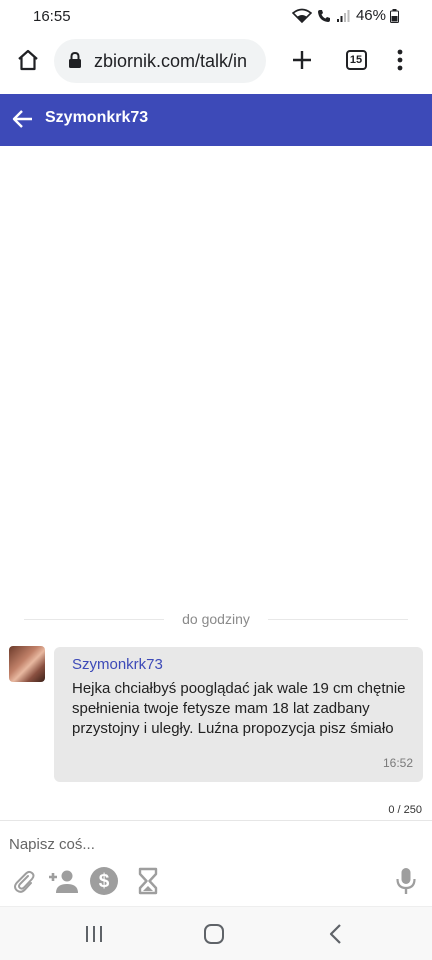  Describe the element at coordinates (52, 16) in the screenshot. I see `status-time: 16:55` at that location.